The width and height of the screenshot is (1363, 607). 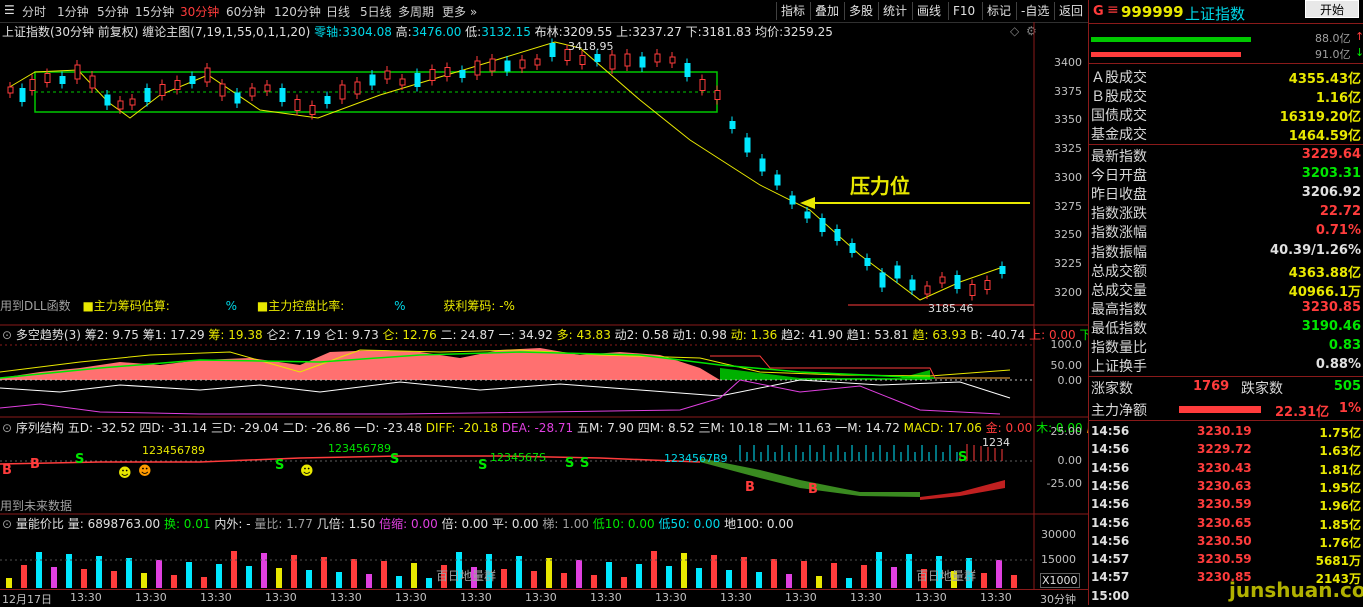 I want to click on tick-volume: 1.96亿, so click(x=1340, y=506).